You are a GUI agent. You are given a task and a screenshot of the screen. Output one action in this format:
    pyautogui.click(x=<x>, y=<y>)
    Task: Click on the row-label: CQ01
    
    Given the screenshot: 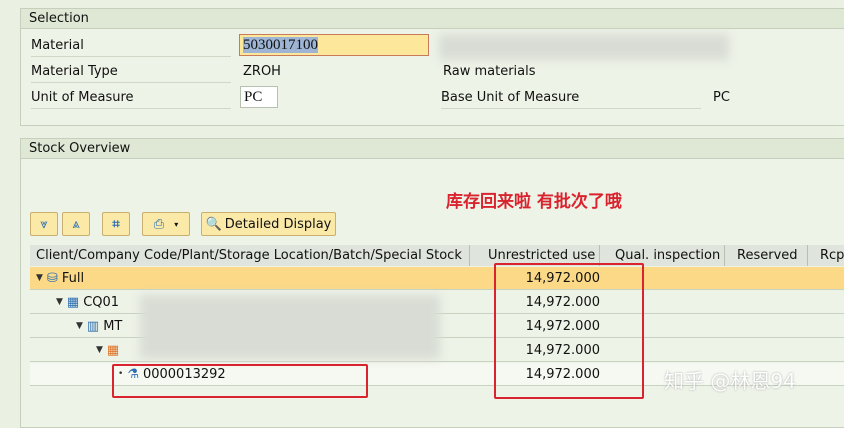 What is the action you would take?
    pyautogui.click(x=101, y=302)
    